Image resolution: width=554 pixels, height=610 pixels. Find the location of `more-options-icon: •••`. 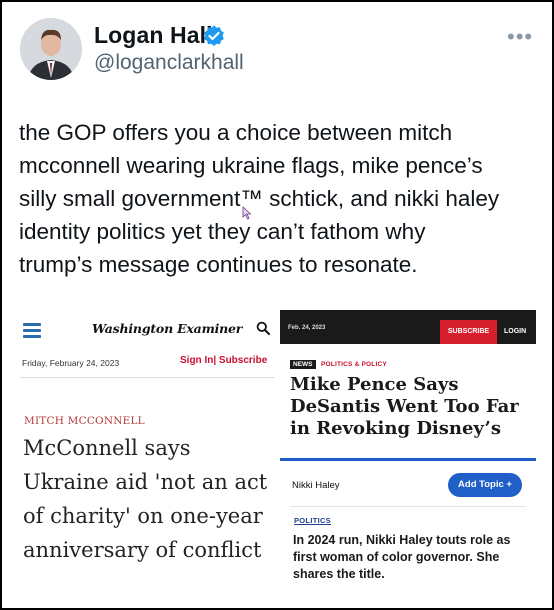

more-options-icon: ••• is located at coordinates (520, 37).